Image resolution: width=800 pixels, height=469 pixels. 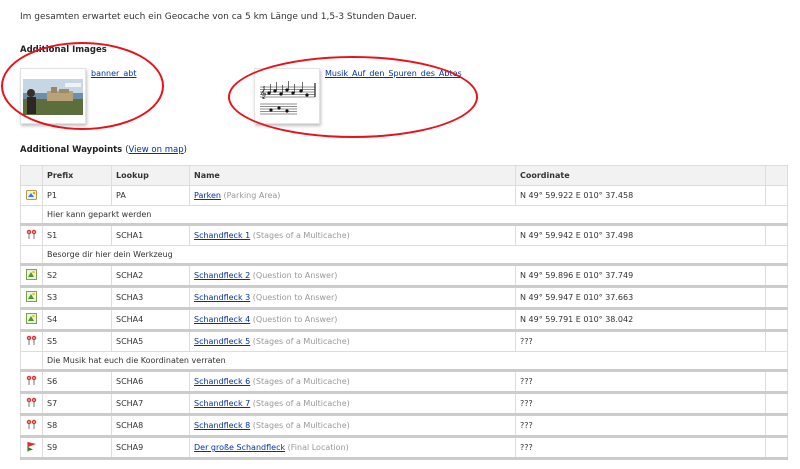 What do you see at coordinates (415, 215) in the screenshot?
I see `waypoint-note: Hier kann geparkt werden` at bounding box center [415, 215].